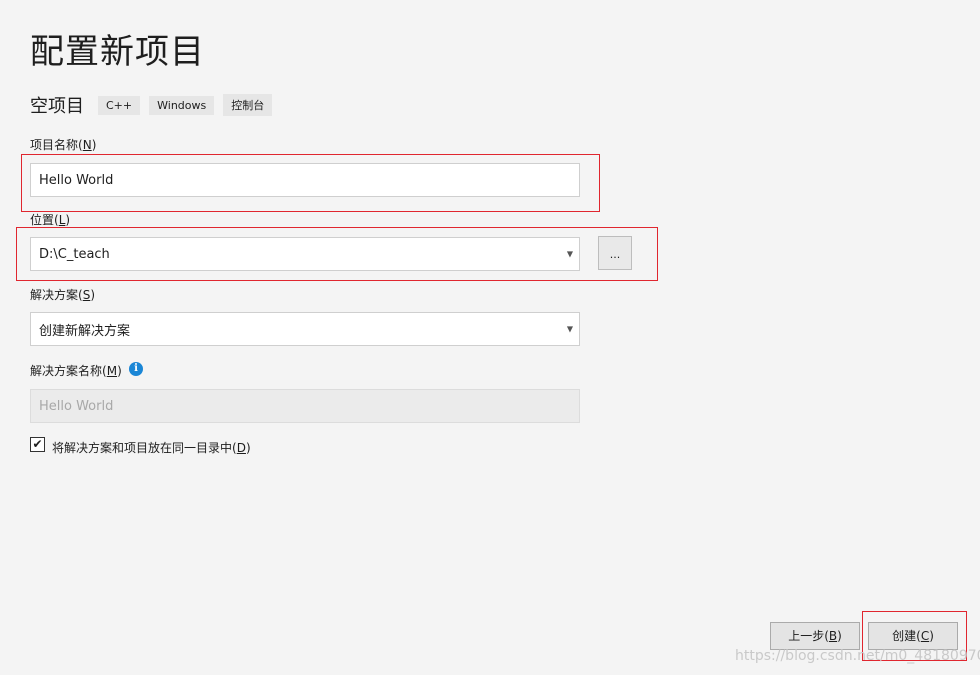 The image size is (980, 675). I want to click on project-name-input: Hello World, so click(305, 180).